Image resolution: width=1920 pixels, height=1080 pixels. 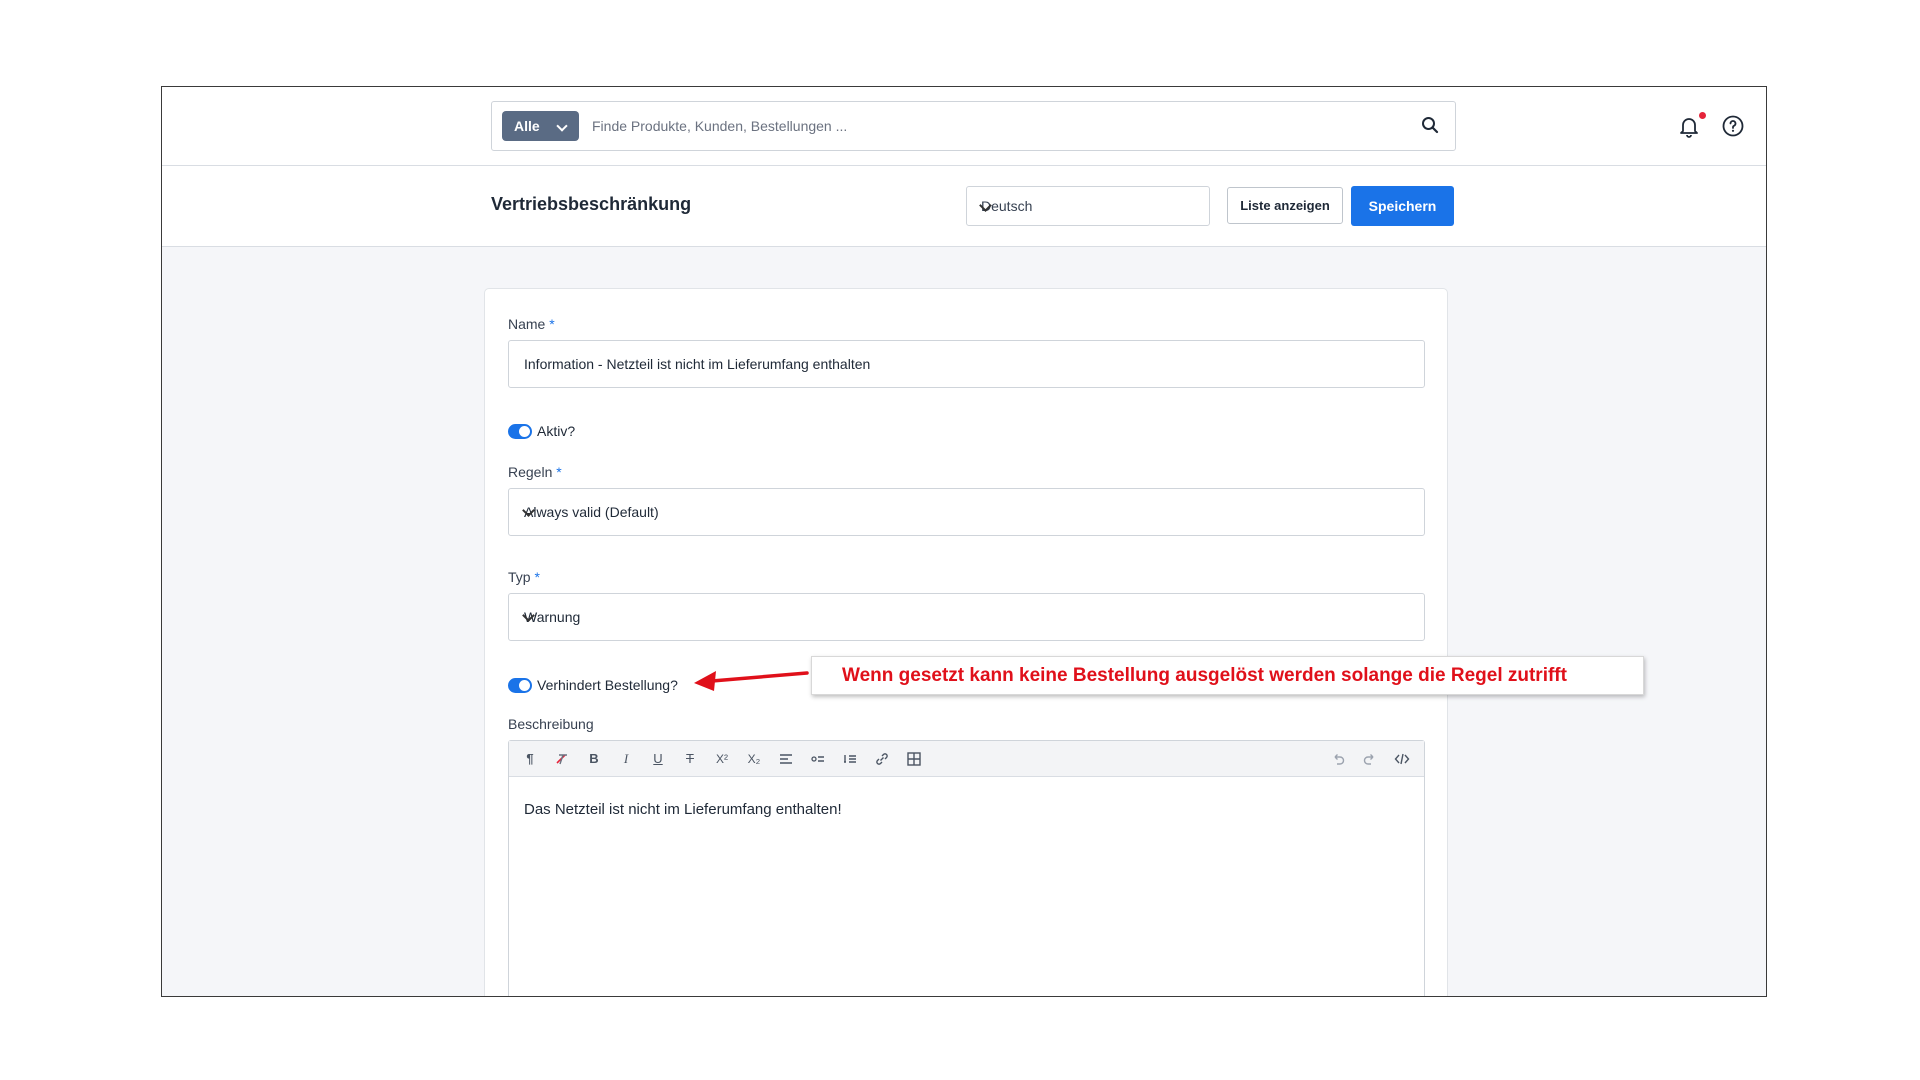 I want to click on rules-label: Regeln *, so click(x=535, y=472).